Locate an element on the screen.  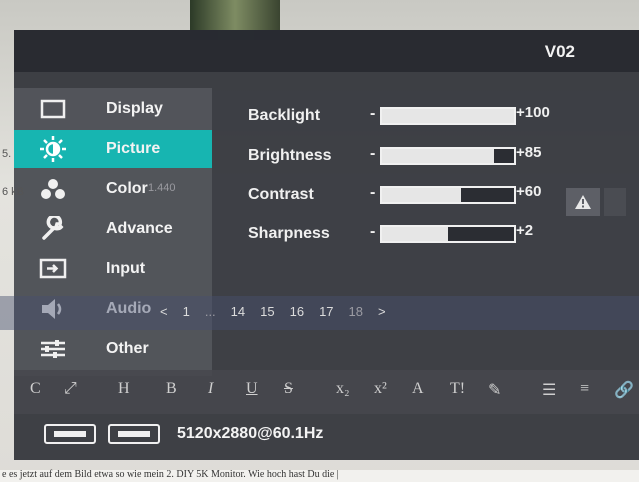
toolbar-italic: I is located at coordinates (210, 389).